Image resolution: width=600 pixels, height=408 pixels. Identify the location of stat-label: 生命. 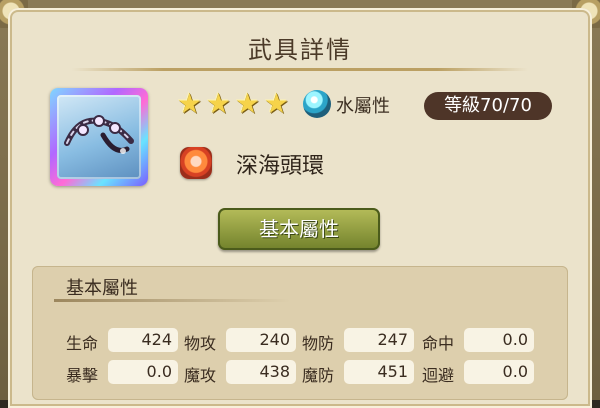
(82, 343).